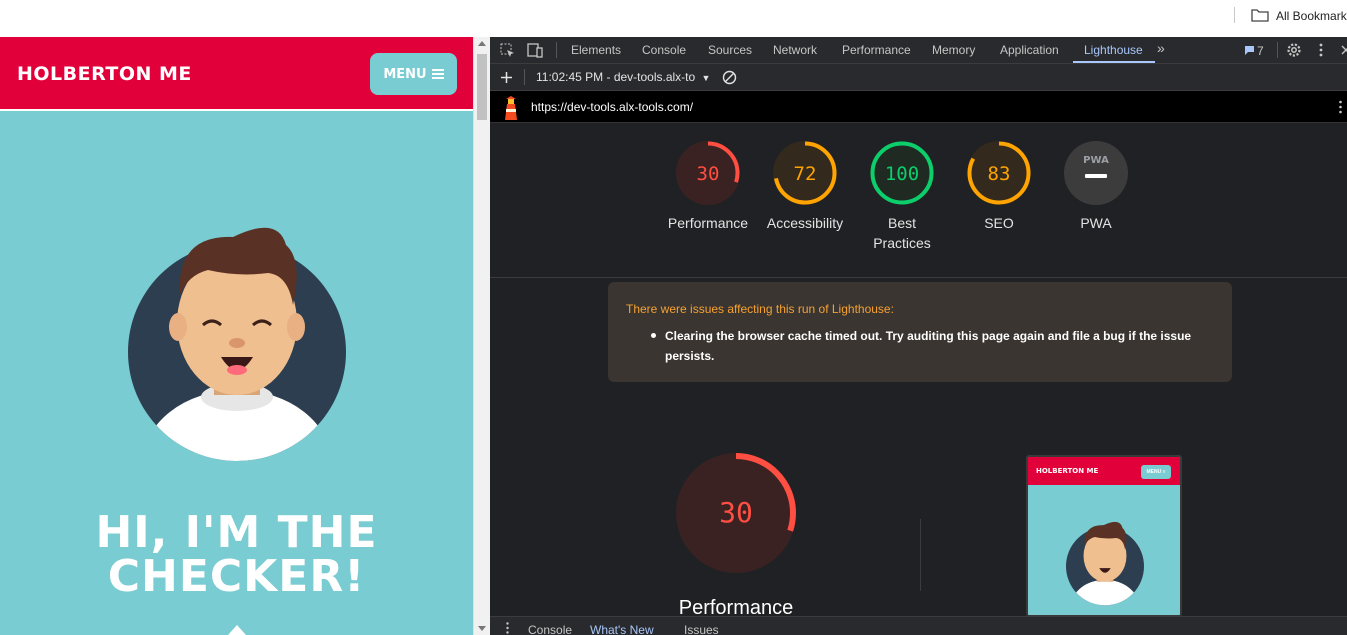 The width and height of the screenshot is (1347, 635). Describe the element at coordinates (482, 628) in the screenshot. I see `scroll-down-arrow-icon` at that location.